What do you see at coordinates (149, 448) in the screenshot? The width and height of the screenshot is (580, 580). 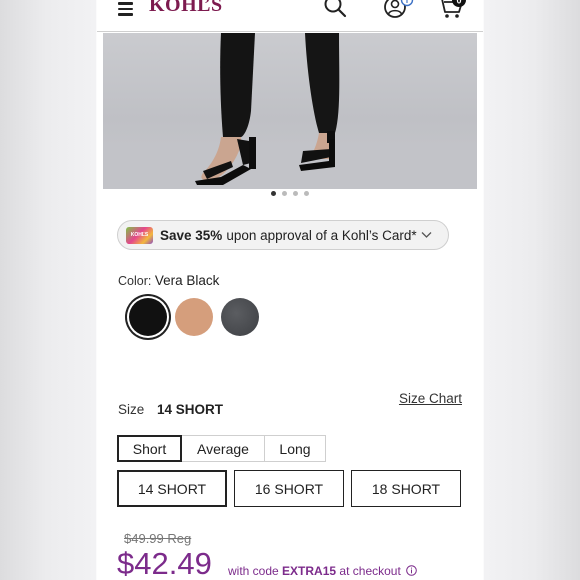 I see `tab-short: Short` at bounding box center [149, 448].